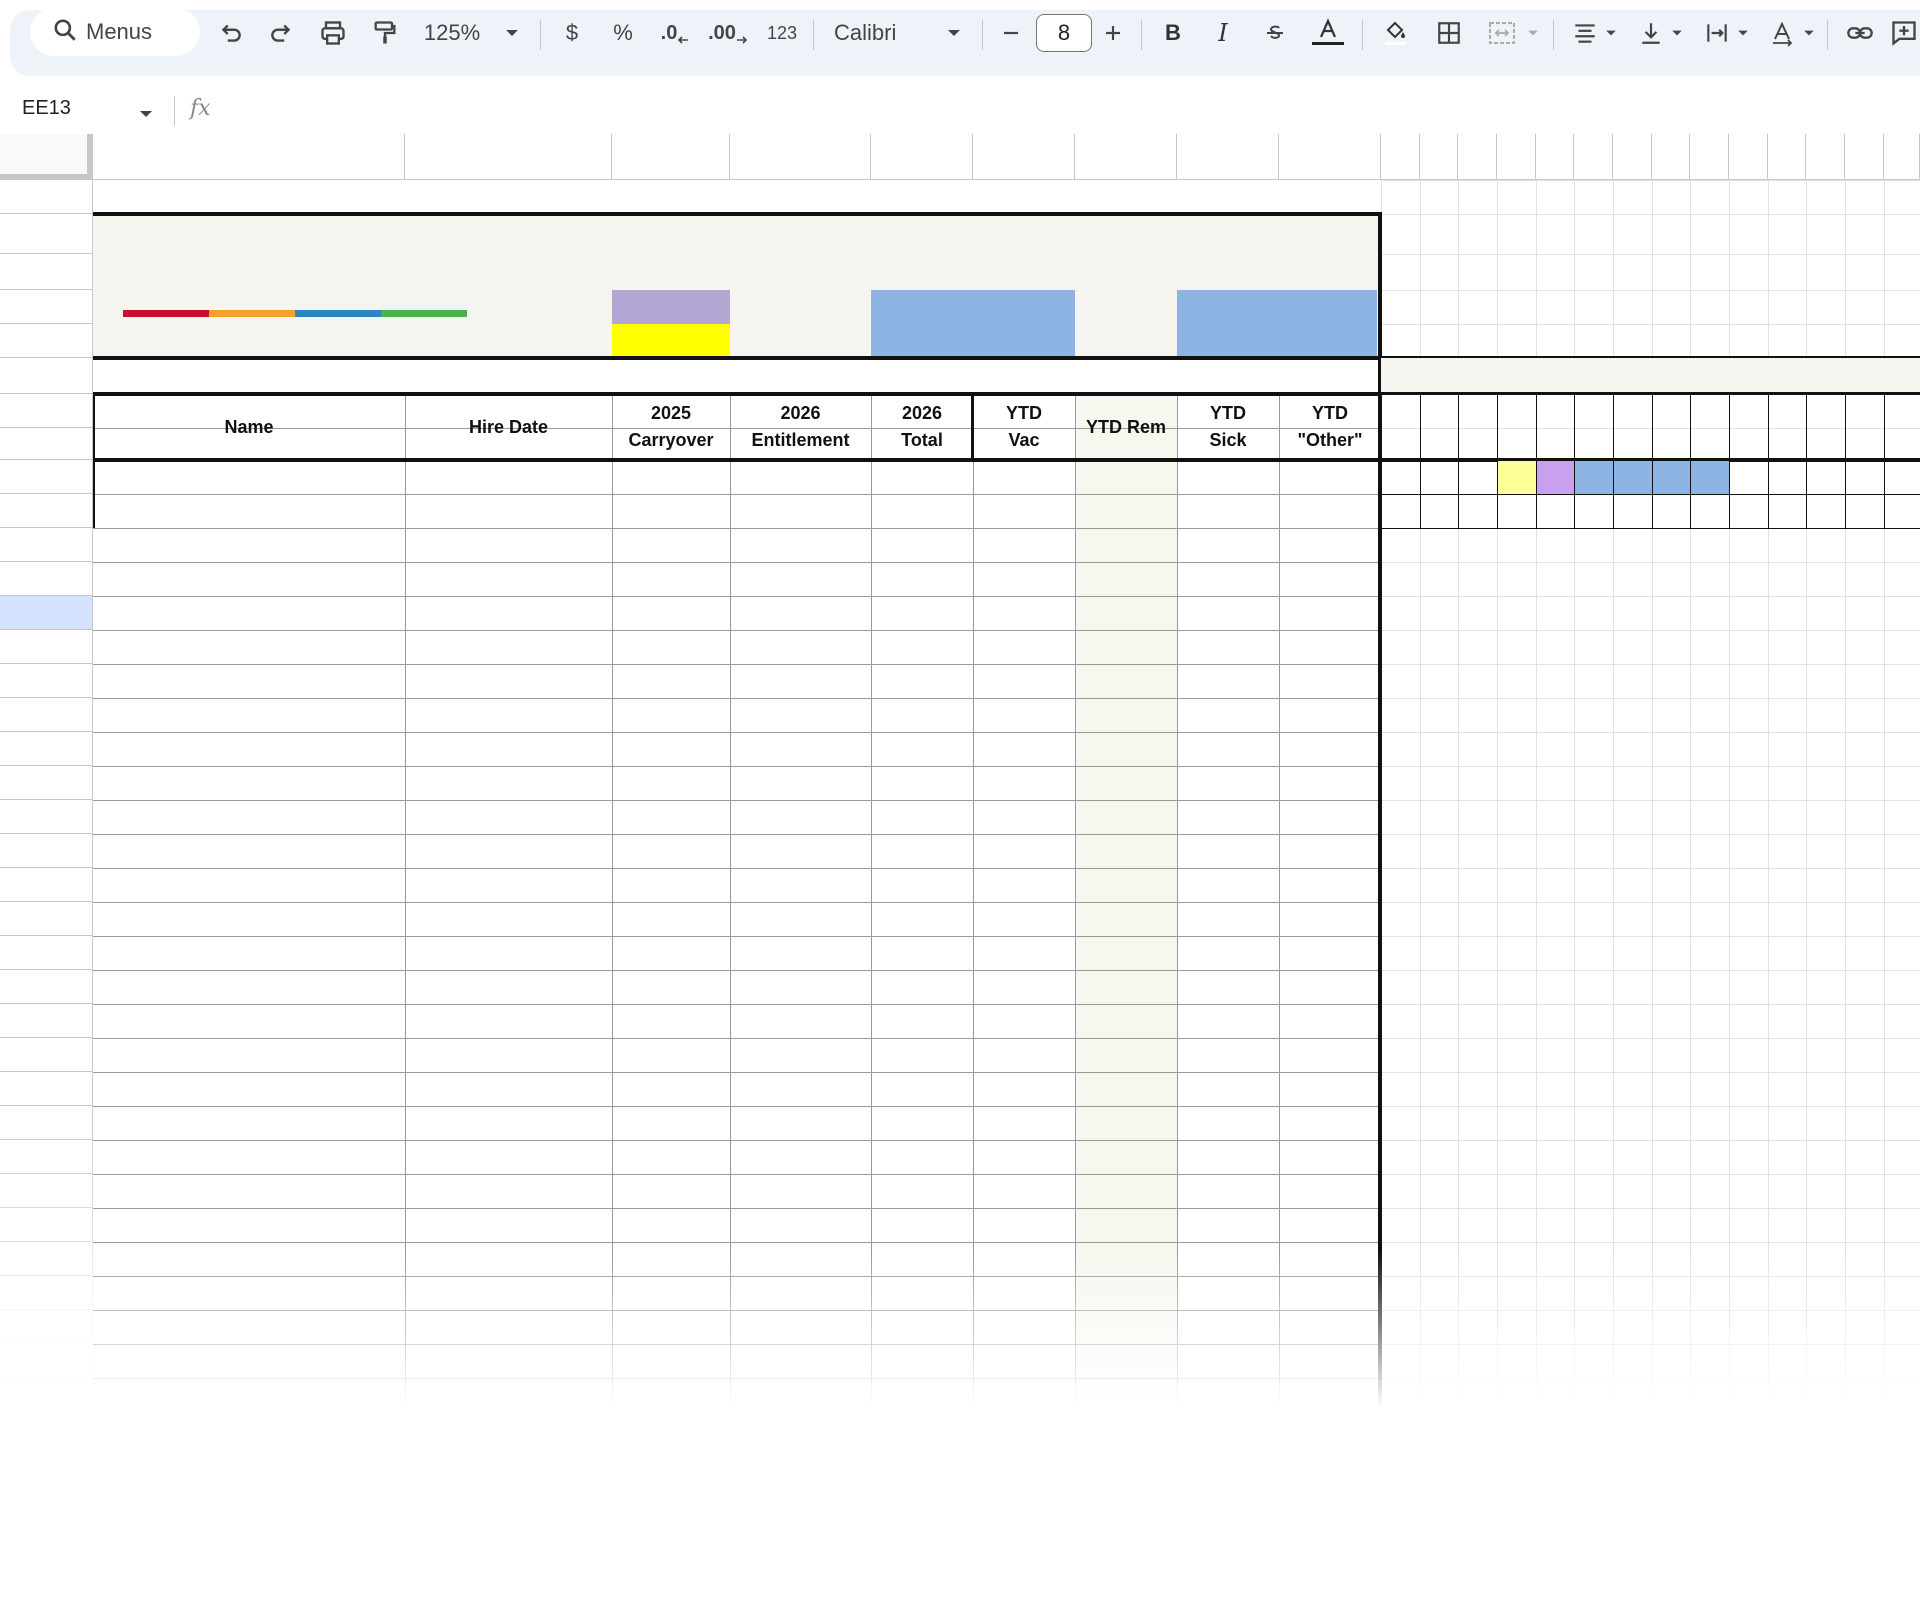  Describe the element at coordinates (954, 33) in the screenshot. I see `font-dropdown-icon` at that location.